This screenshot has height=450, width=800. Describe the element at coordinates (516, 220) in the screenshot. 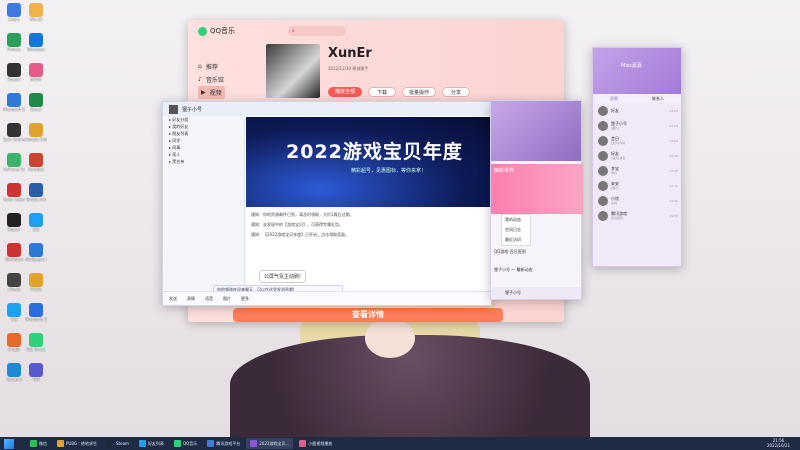

I see `panel-menu-item: 我的动态` at that location.